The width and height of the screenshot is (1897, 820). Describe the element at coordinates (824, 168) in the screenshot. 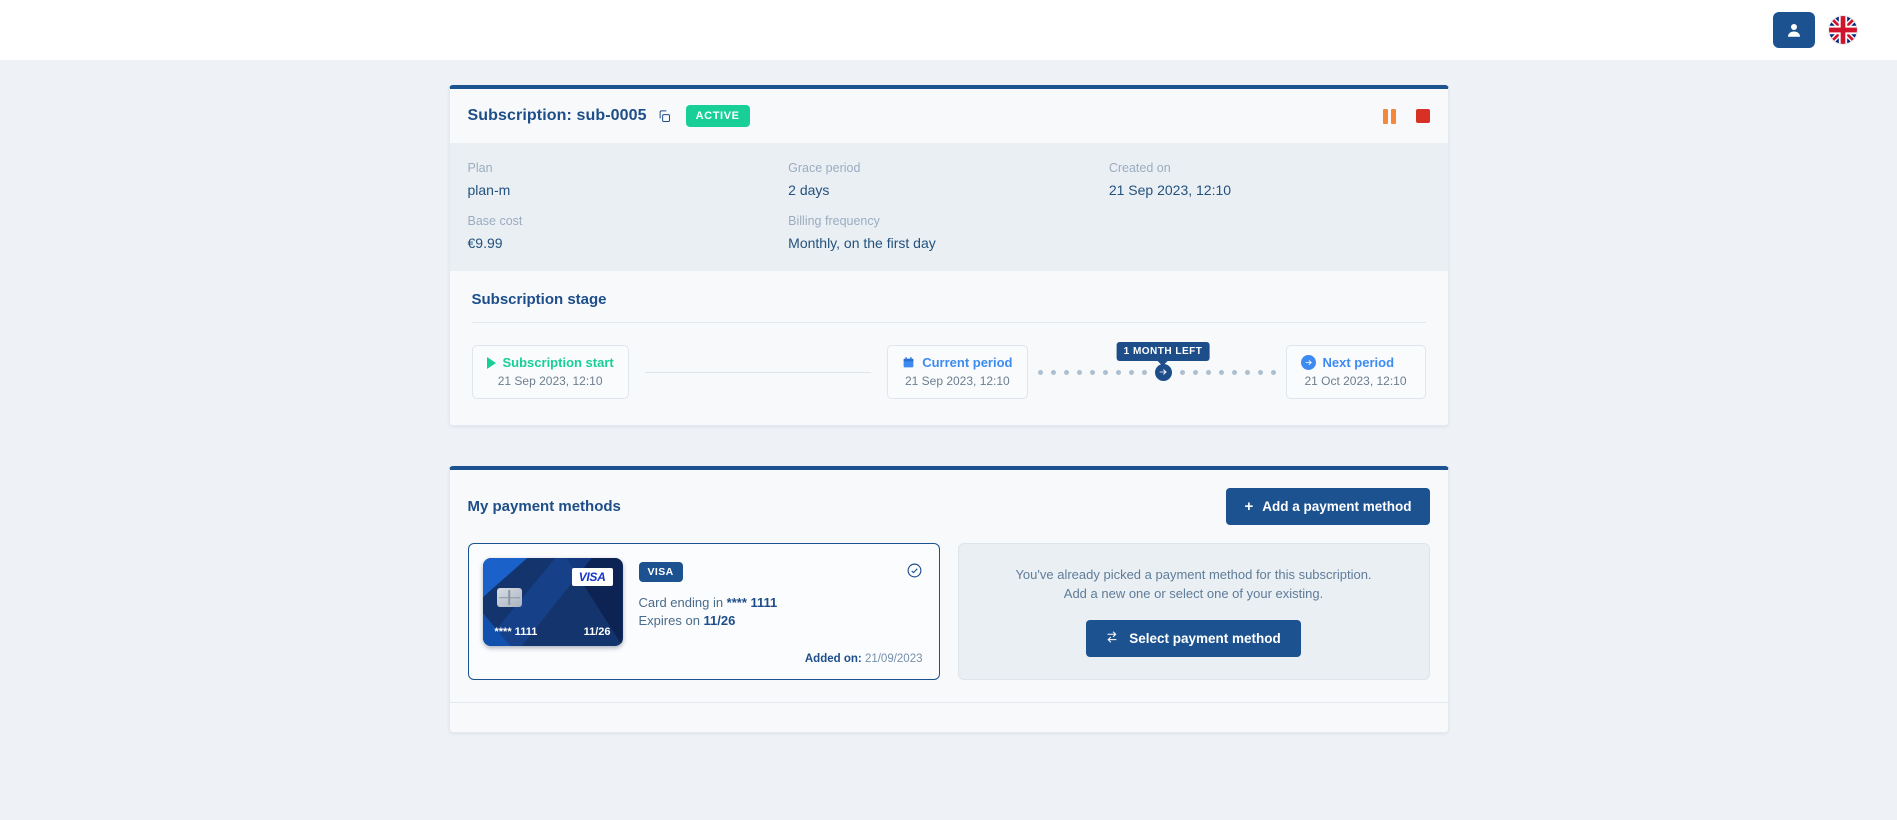

I see `detail-label: Grace period` at that location.